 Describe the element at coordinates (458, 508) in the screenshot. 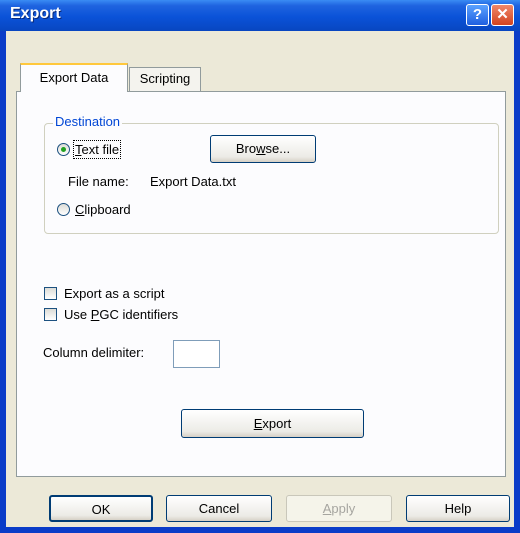

I see `help-button: Help` at that location.